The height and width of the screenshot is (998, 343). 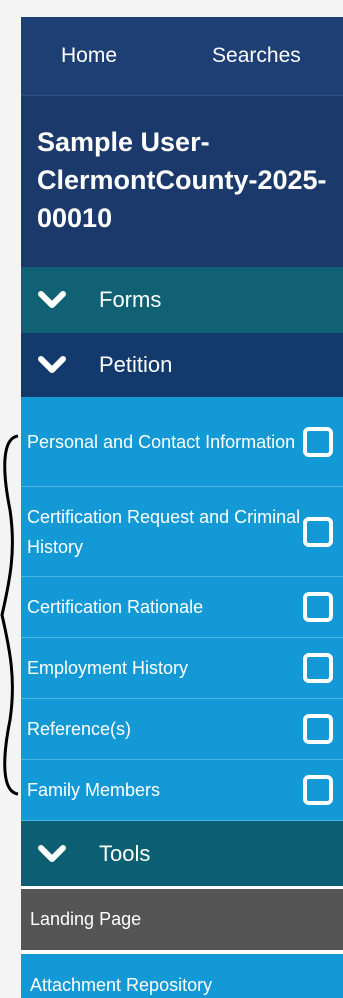 What do you see at coordinates (182, 974) in the screenshot?
I see `tools-item-attachment-repository: Attachment Repository` at bounding box center [182, 974].